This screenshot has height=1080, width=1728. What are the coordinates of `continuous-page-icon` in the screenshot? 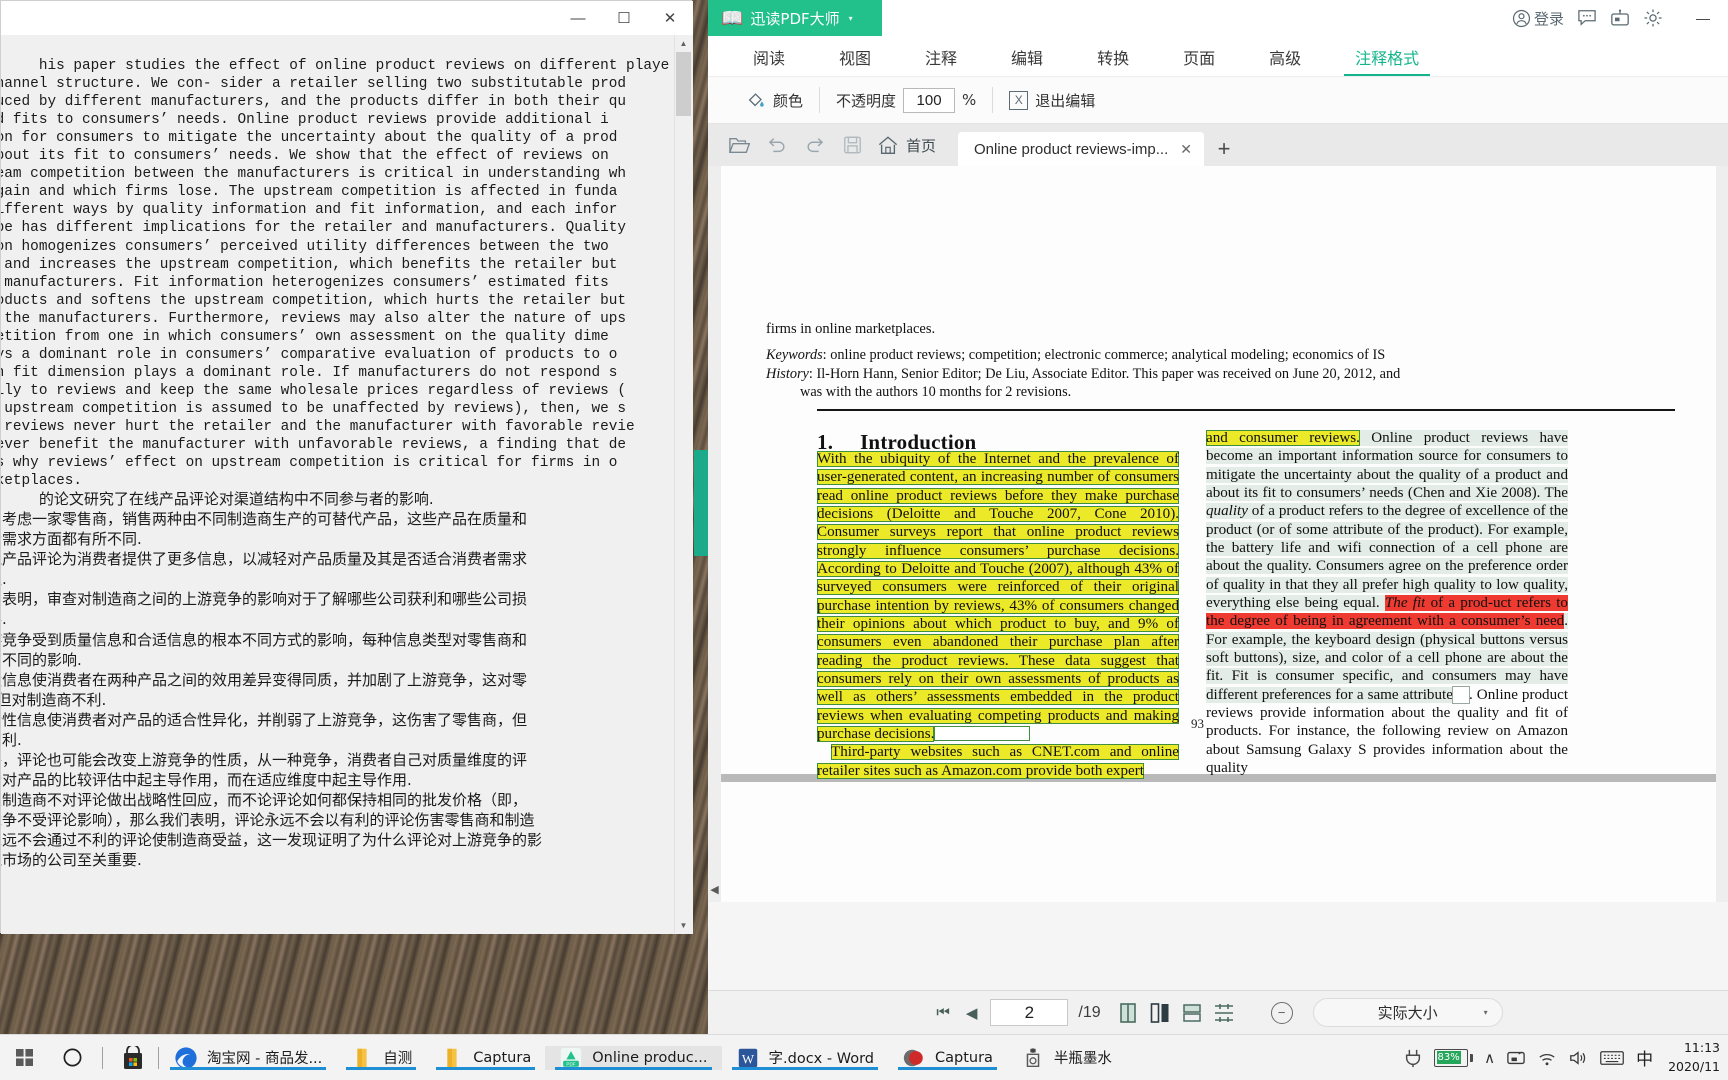 It's located at (1160, 1013).